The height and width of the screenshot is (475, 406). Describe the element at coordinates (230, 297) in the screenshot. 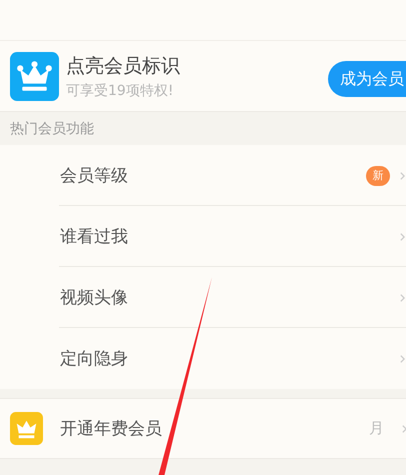

I see `feature-label: 视频头像` at that location.